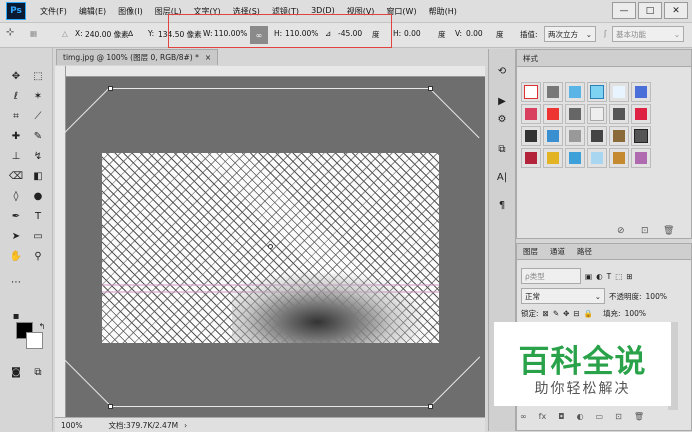  Describe the element at coordinates (668, 231) in the screenshot. I see `trash-icon: 🗑` at that location.